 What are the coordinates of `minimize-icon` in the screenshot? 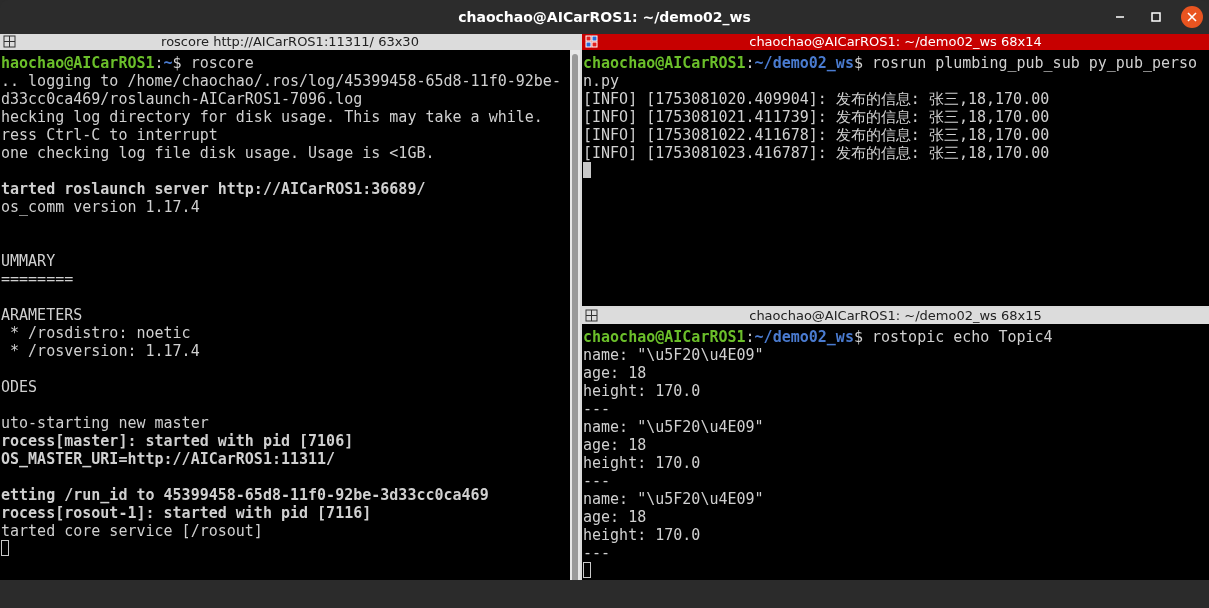 It's located at (1120, 17).